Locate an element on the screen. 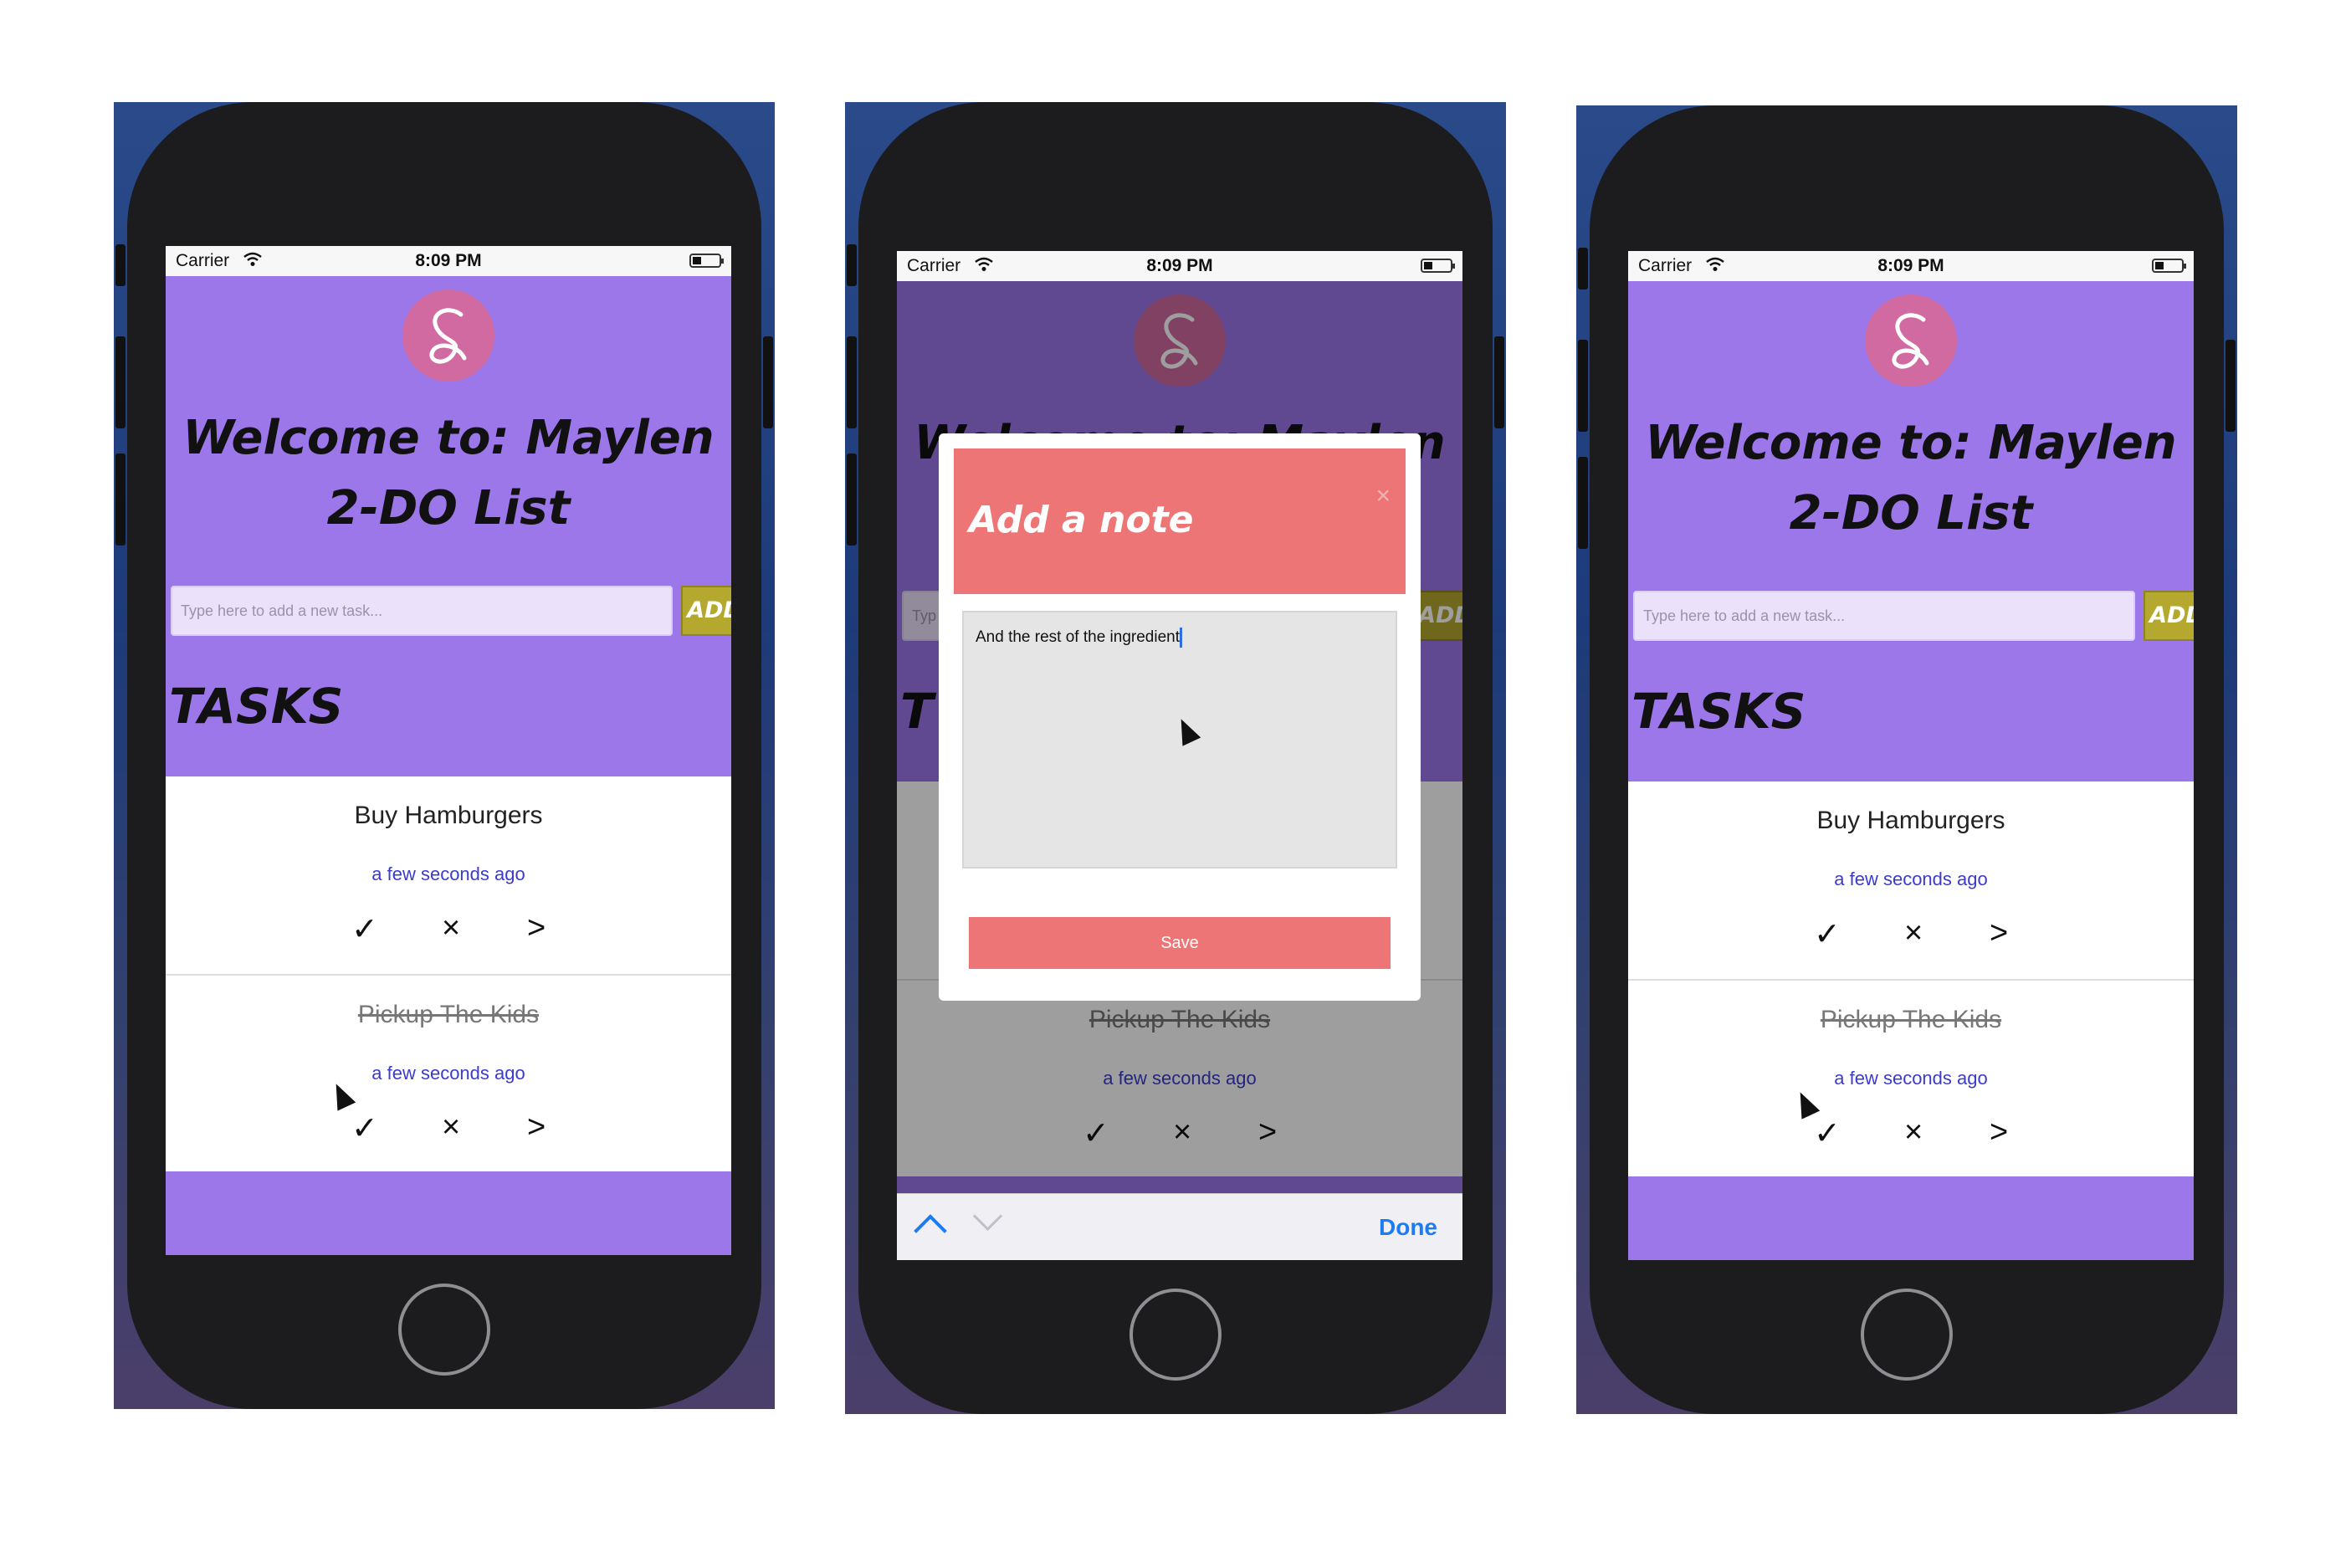  text-caret is located at coordinates (1181, 638).